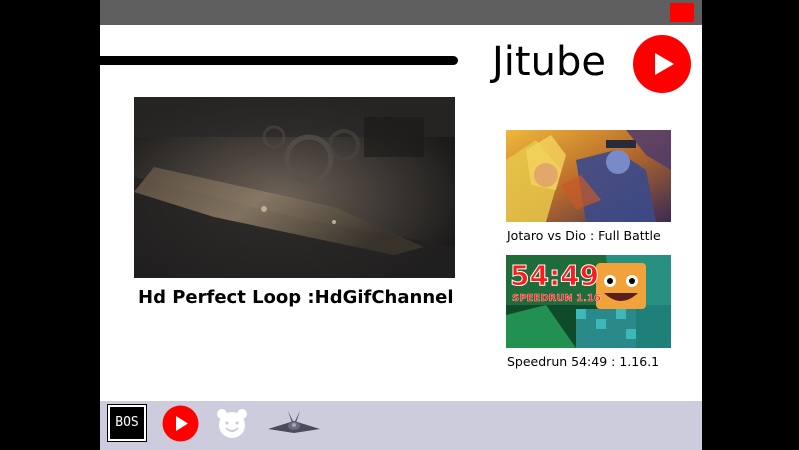  Describe the element at coordinates (662, 64) in the screenshot. I see `play-logo-icon` at that location.